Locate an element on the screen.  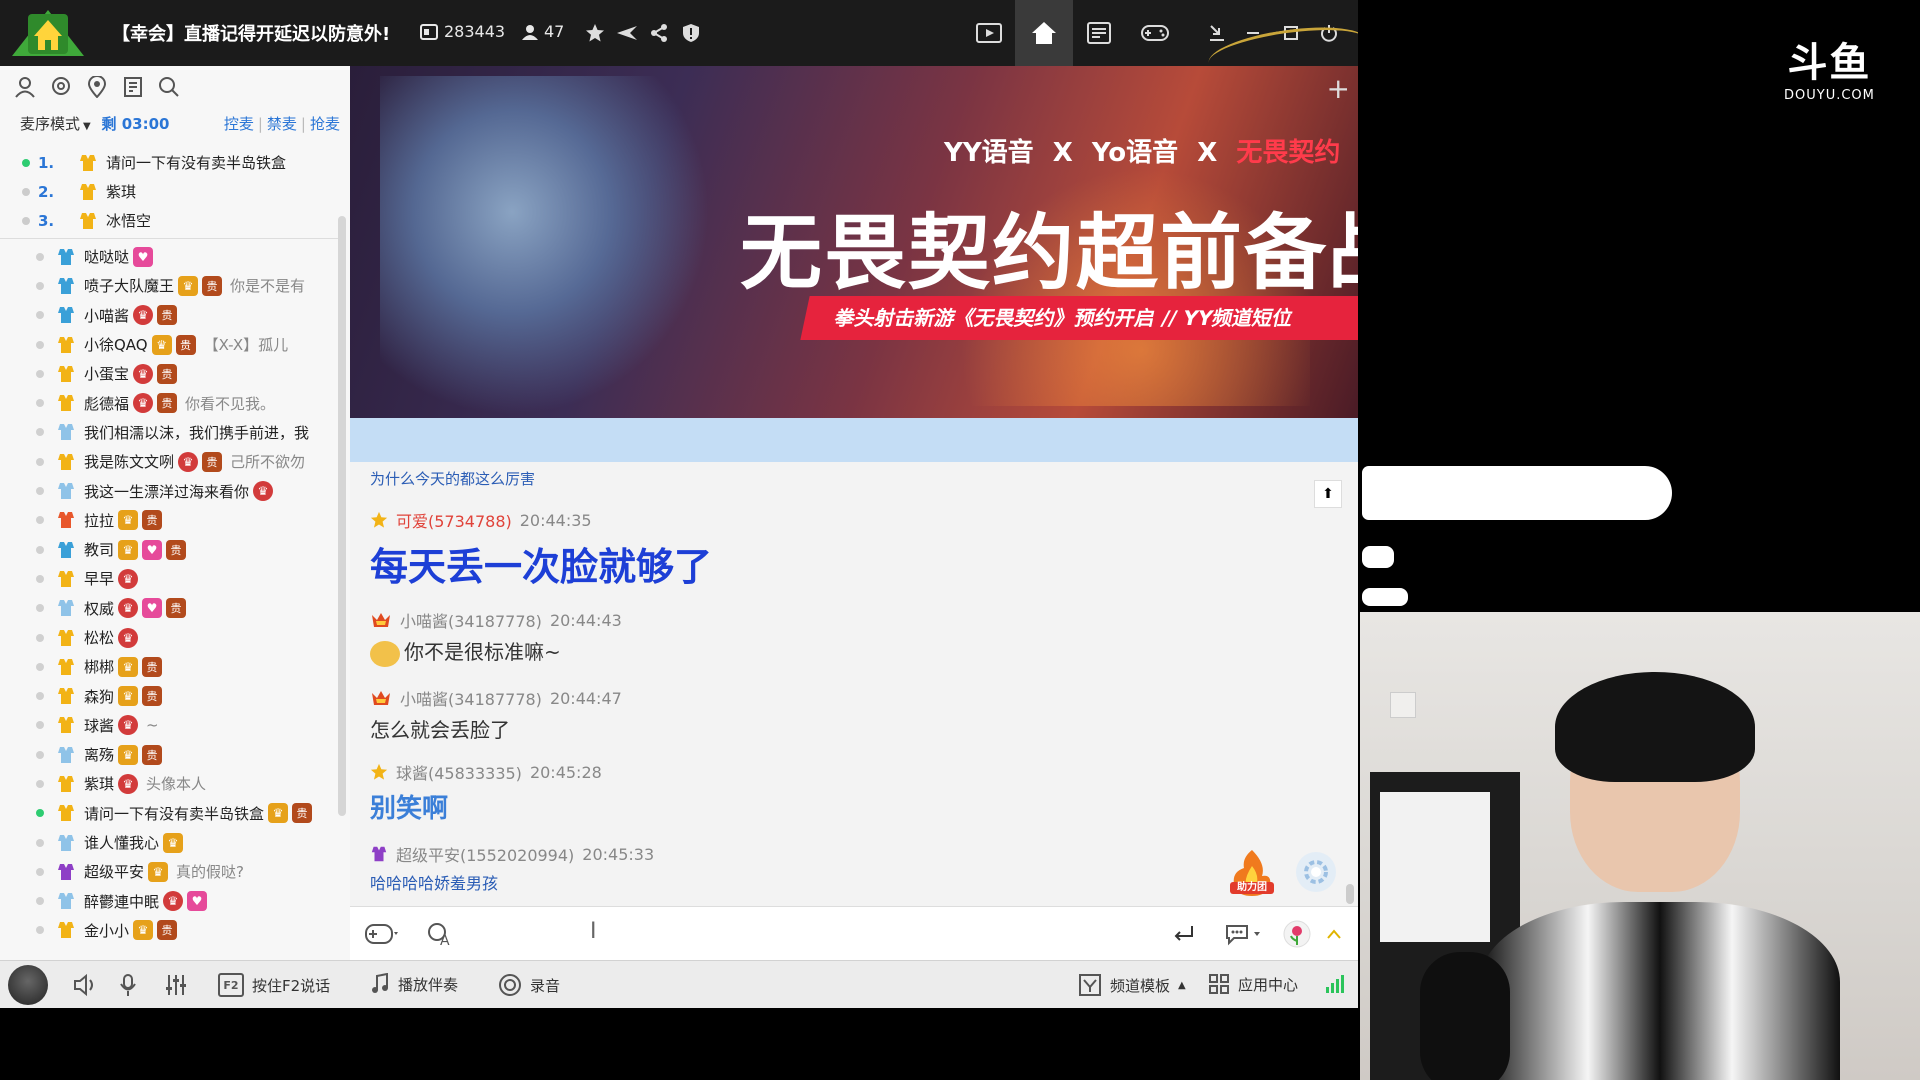
member-list-item: 松松 ♛ is located at coordinates (168, 637).